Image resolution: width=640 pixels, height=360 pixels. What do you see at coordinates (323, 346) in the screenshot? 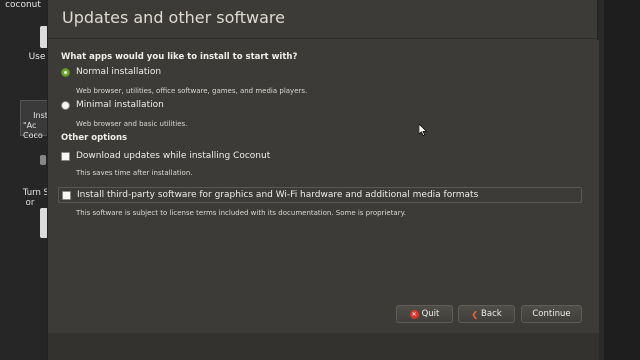
I see `window-footer` at bounding box center [323, 346].